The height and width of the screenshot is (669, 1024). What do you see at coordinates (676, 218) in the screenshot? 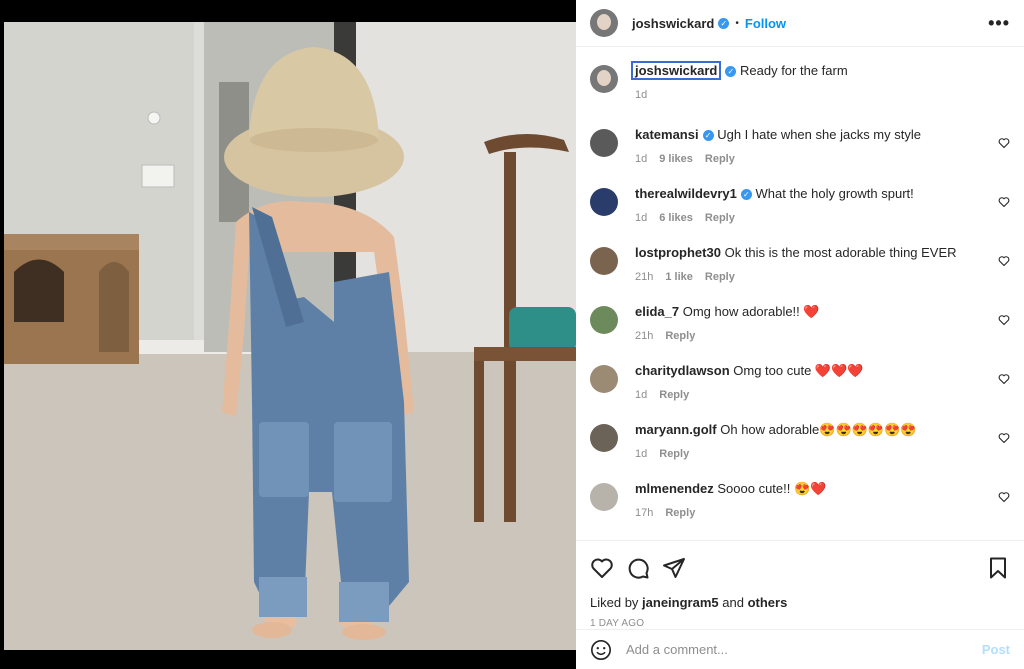
I see `comment-likes: 6 likes` at bounding box center [676, 218].